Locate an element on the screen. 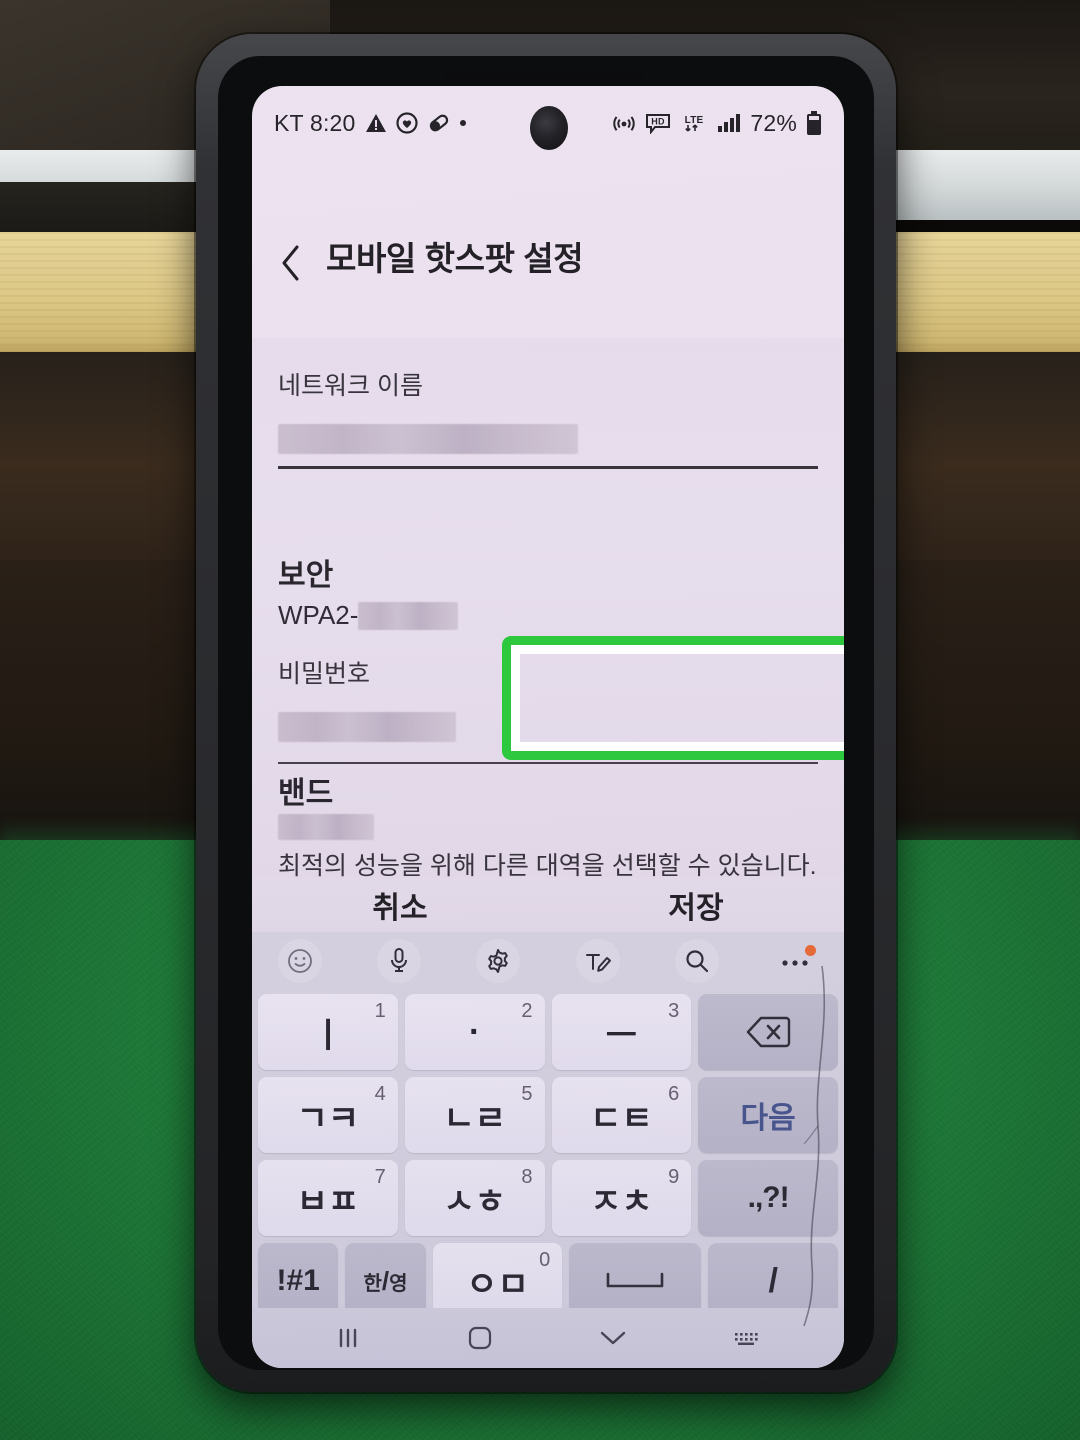 This screenshot has width=1080, height=1440. home-icon is located at coordinates (480, 1338).